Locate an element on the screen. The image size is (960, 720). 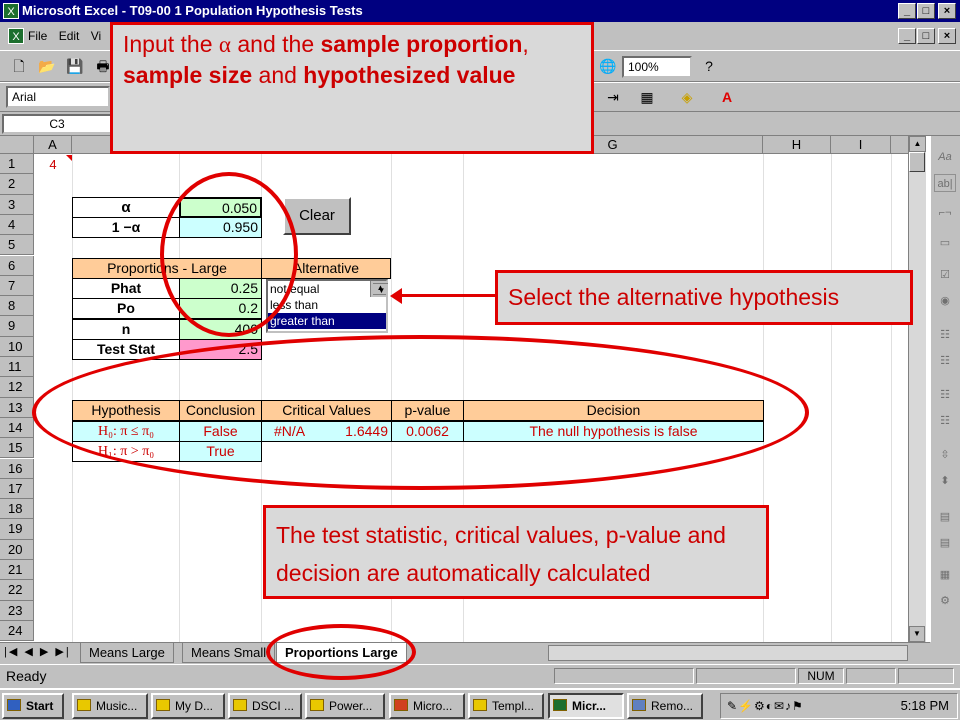
column-header: I is located at coordinates (861, 145).